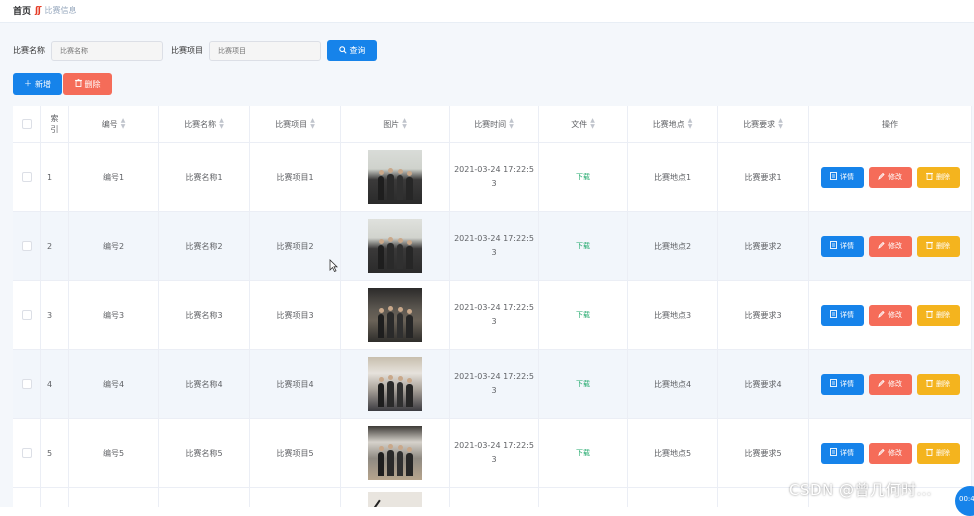  I want to click on code-cell: 编号3, so click(114, 315).